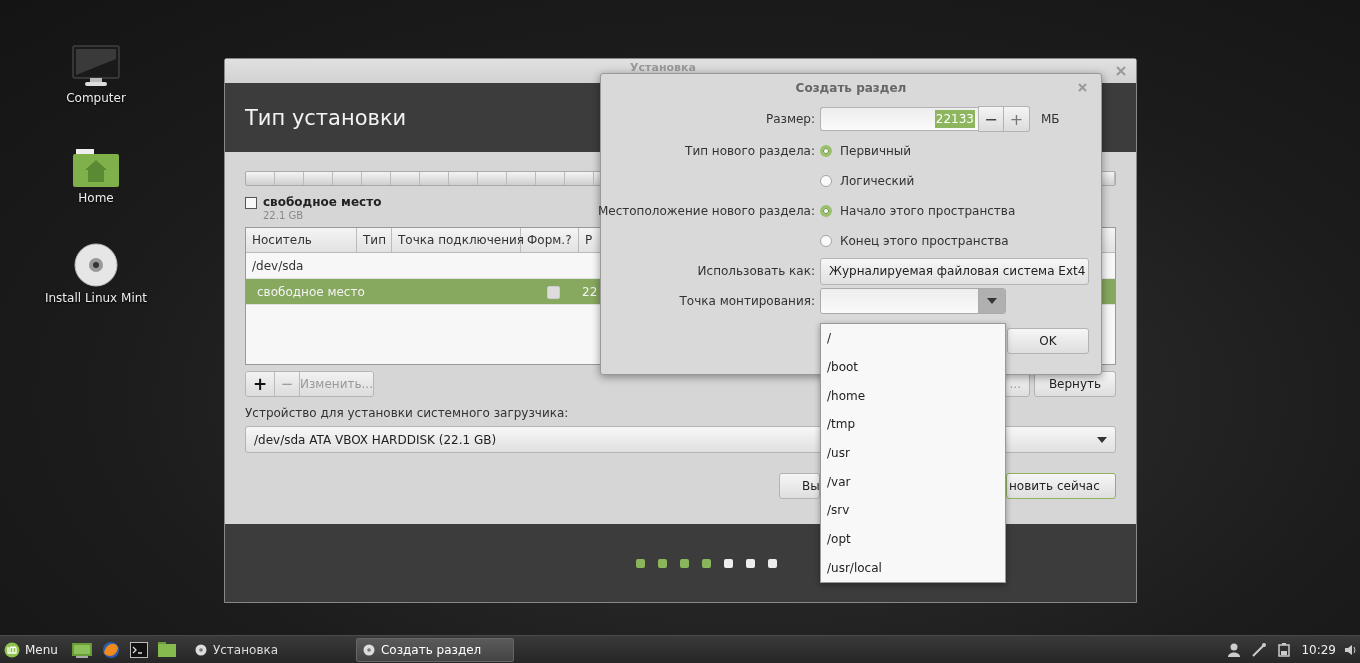  Describe the element at coordinates (663, 68) in the screenshot. I see `window-title: Установка` at that location.